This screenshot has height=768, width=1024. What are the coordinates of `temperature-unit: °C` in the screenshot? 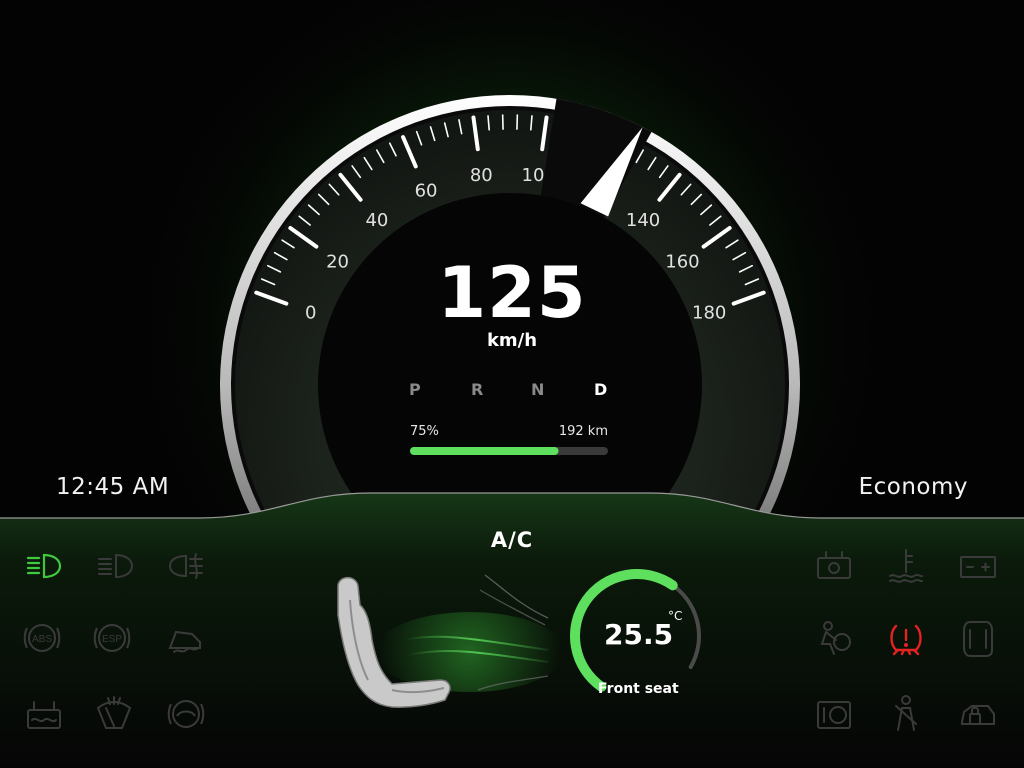 It's located at (675, 616).